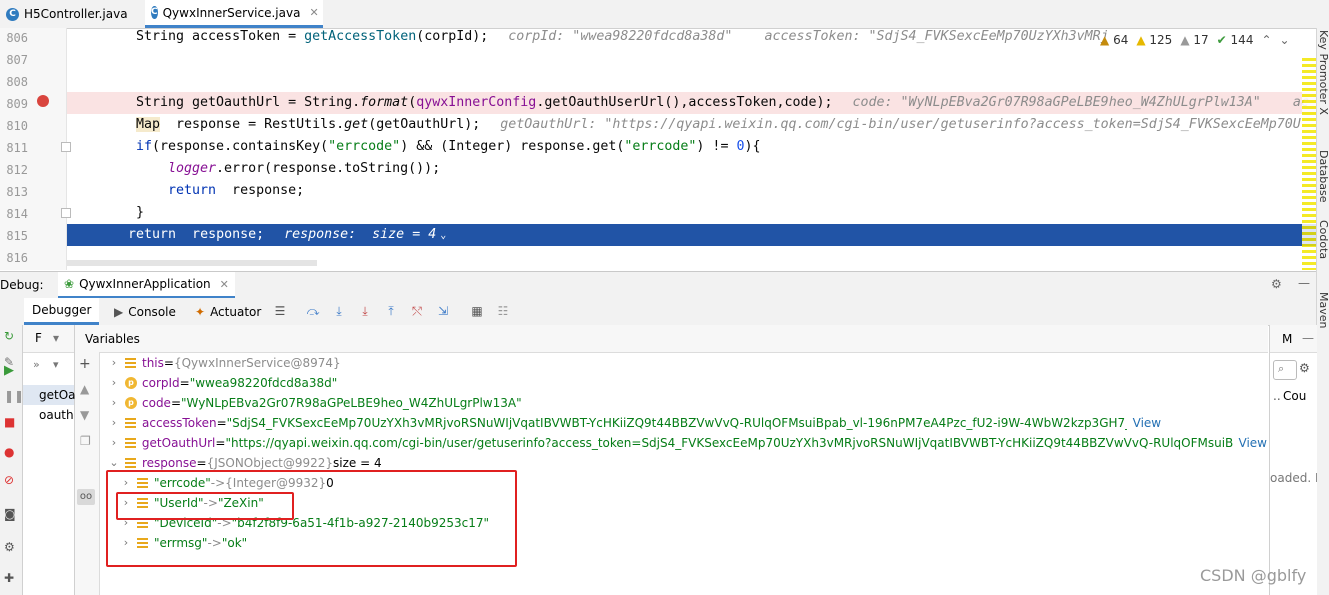 This screenshot has height=595, width=1329. I want to click on variable-row: › p corpId = "wwea98220fdcd8a38d", so click(222, 383).